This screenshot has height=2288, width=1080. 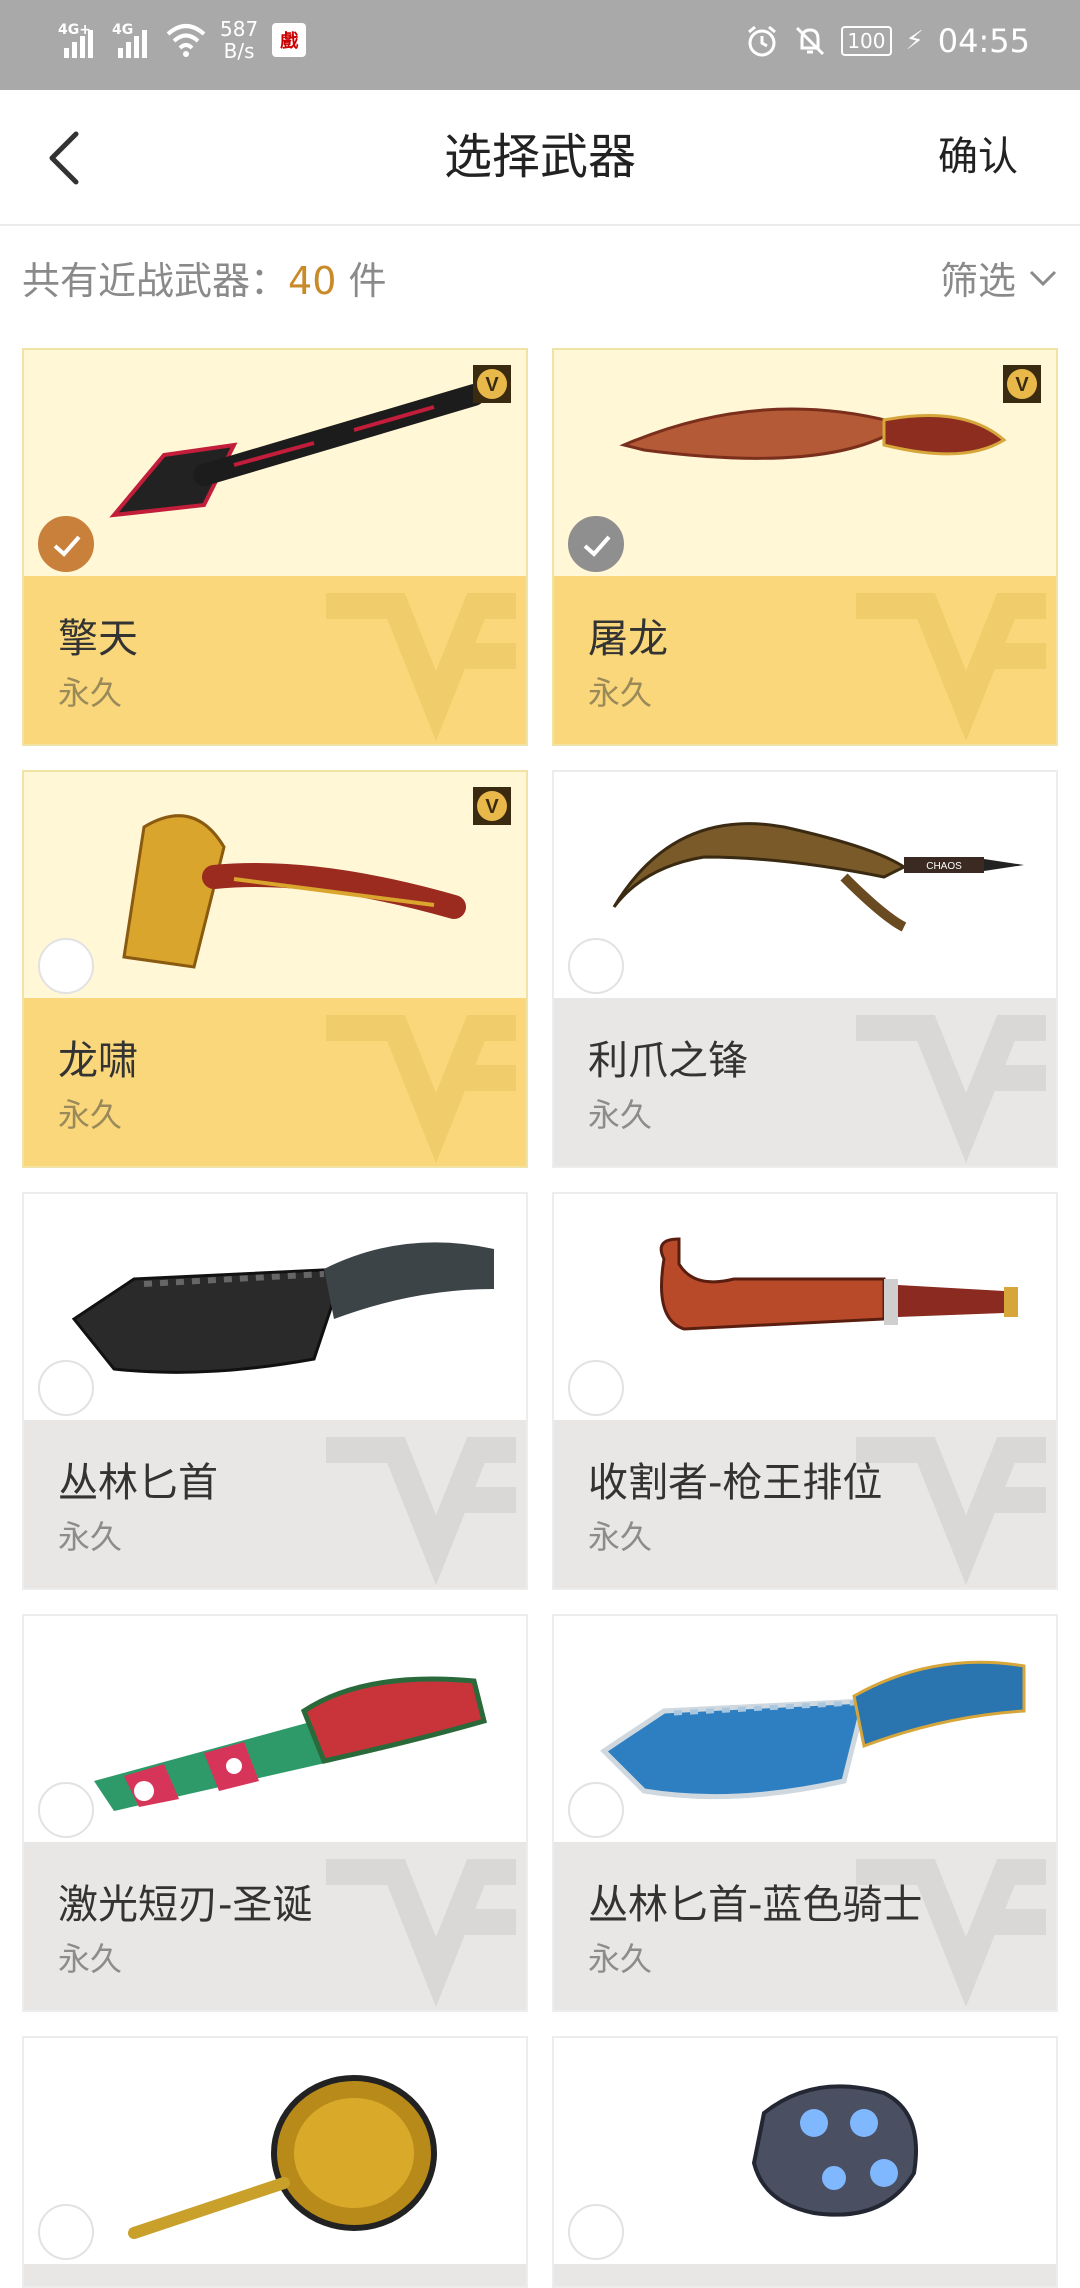 I want to click on weapon-name: 利爪之锋, so click(x=668, y=1061).